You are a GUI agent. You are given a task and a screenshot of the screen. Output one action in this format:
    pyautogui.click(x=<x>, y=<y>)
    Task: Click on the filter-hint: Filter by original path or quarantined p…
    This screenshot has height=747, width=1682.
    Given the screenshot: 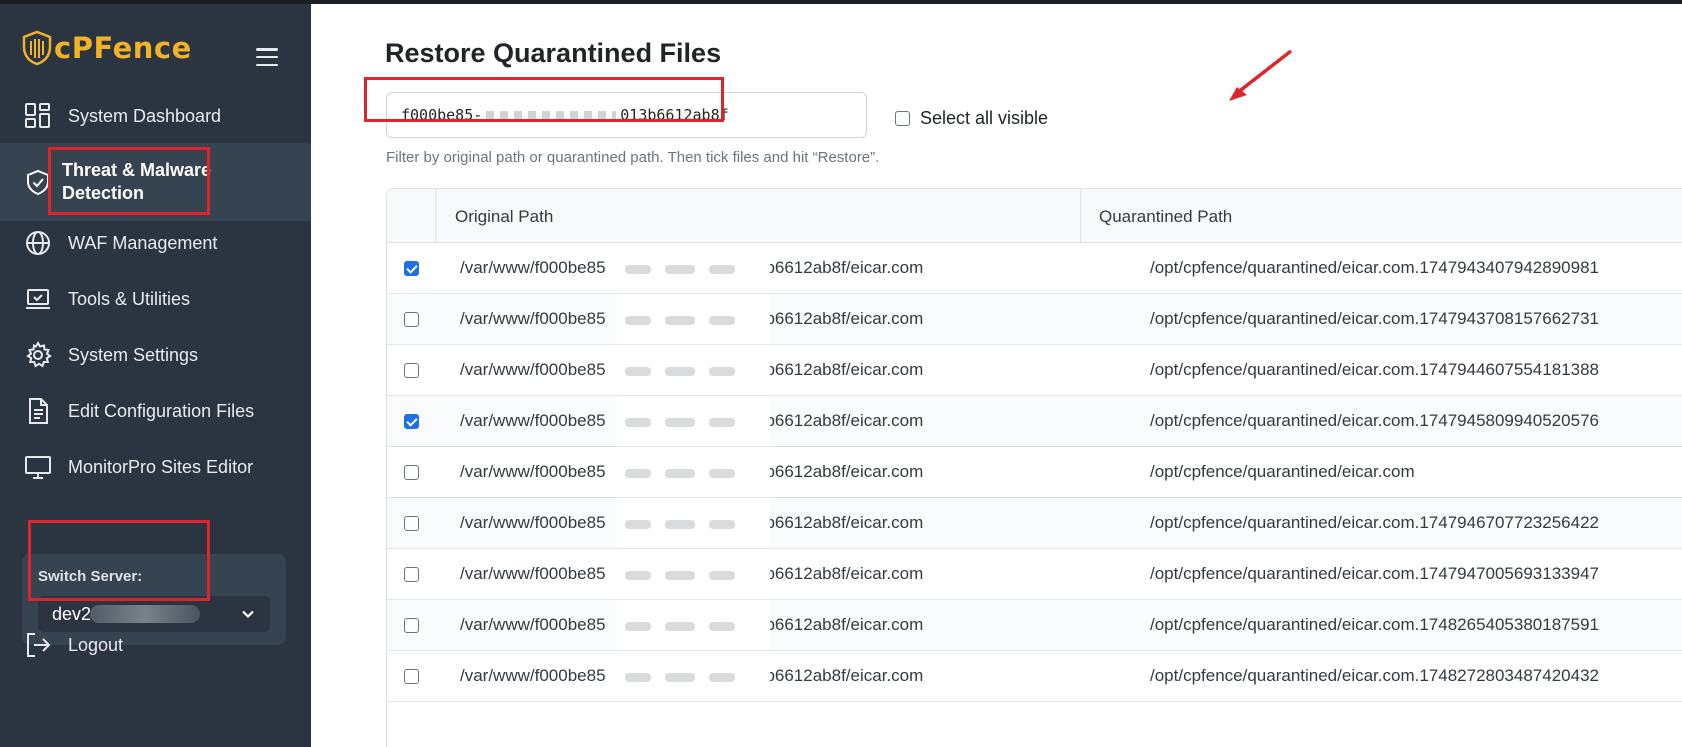 What is the action you would take?
    pyautogui.click(x=633, y=157)
    